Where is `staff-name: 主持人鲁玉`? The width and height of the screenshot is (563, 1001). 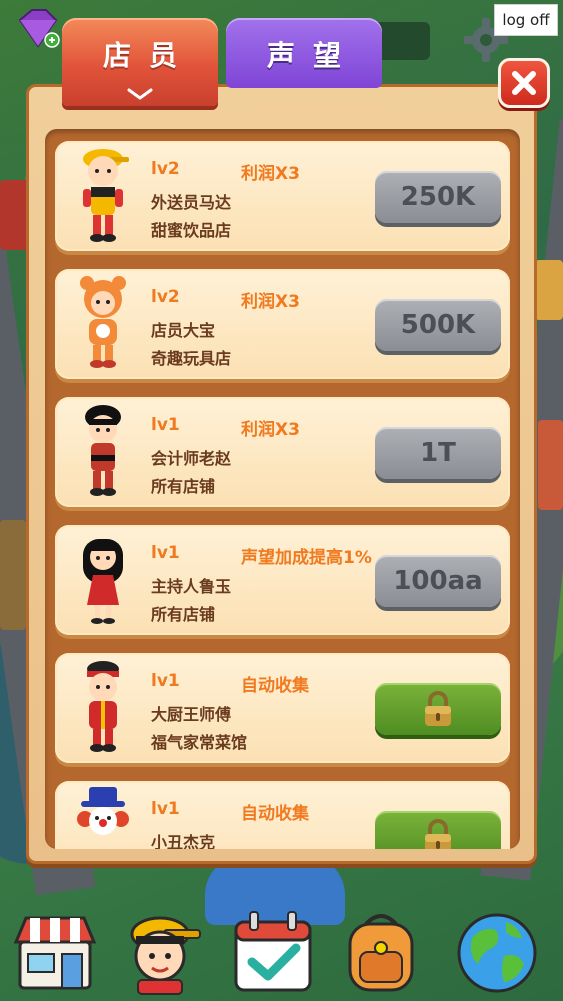
staff-name: 主持人鲁玉 is located at coordinates (191, 586).